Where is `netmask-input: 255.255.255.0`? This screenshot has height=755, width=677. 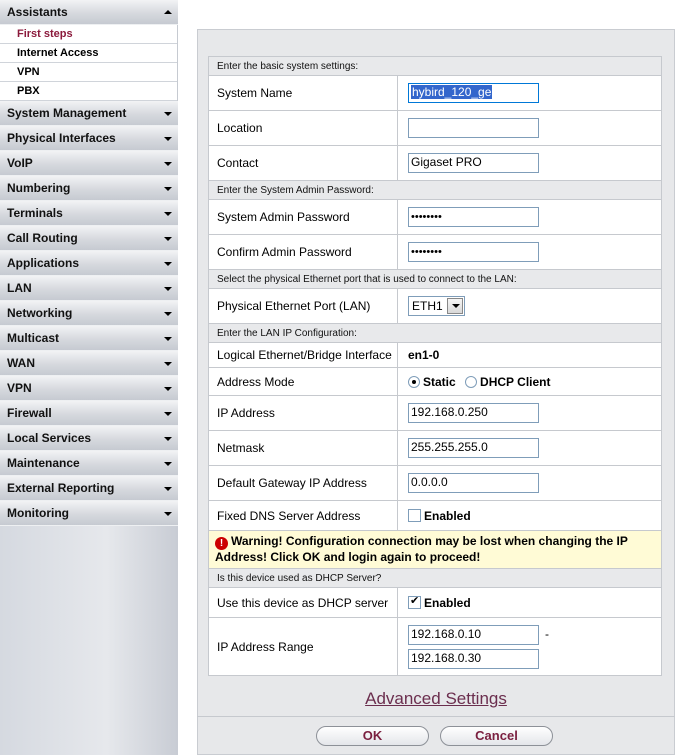 netmask-input: 255.255.255.0 is located at coordinates (473, 448).